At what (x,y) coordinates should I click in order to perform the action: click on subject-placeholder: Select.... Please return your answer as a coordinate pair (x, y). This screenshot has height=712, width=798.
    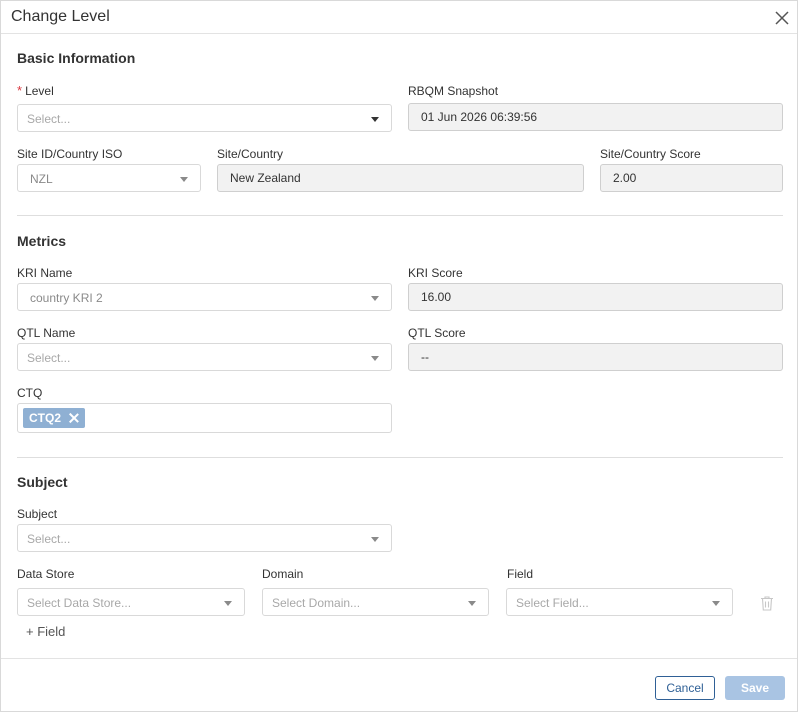
    Looking at the image, I should click on (49, 539).